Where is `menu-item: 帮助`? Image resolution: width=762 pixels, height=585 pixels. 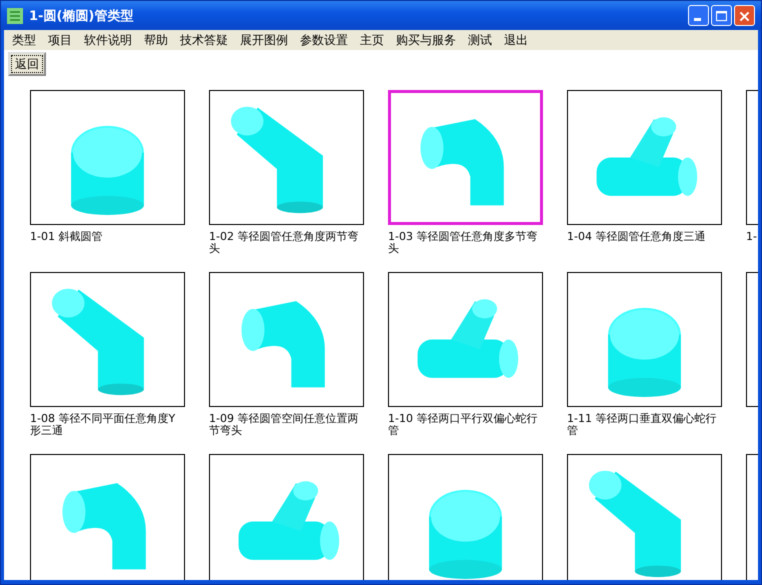 menu-item: 帮助 is located at coordinates (156, 40).